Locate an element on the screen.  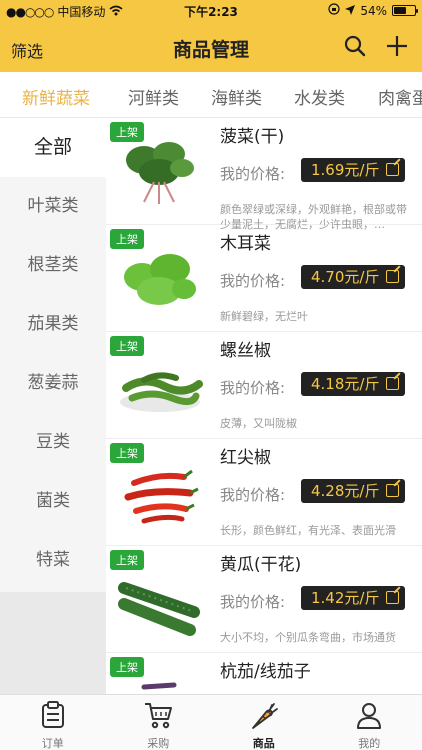
tab-river-fresh: 河鲜类 is located at coordinates (153, 96).